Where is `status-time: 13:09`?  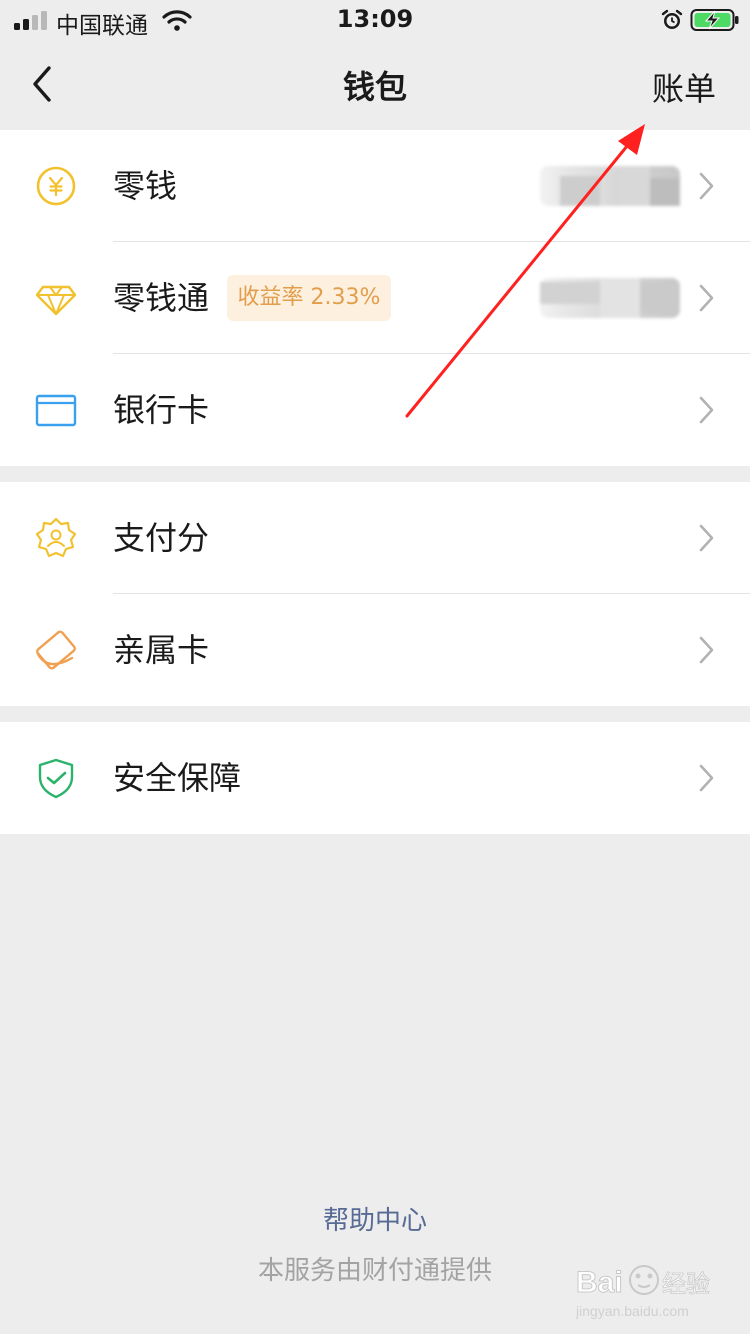
status-time: 13:09 is located at coordinates (375, 19).